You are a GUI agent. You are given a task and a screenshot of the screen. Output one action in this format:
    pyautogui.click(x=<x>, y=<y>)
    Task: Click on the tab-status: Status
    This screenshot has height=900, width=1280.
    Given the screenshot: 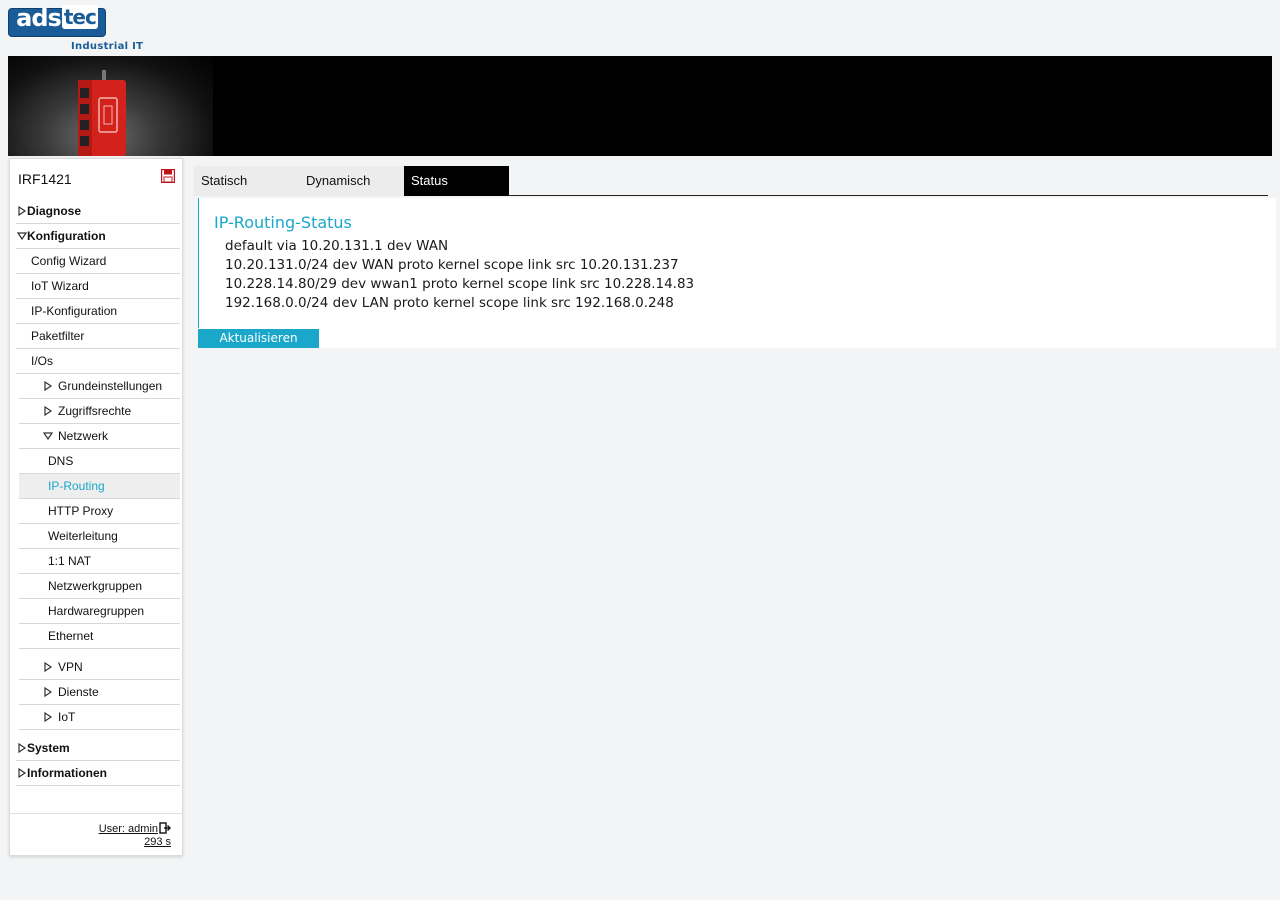 What is the action you would take?
    pyautogui.click(x=456, y=181)
    